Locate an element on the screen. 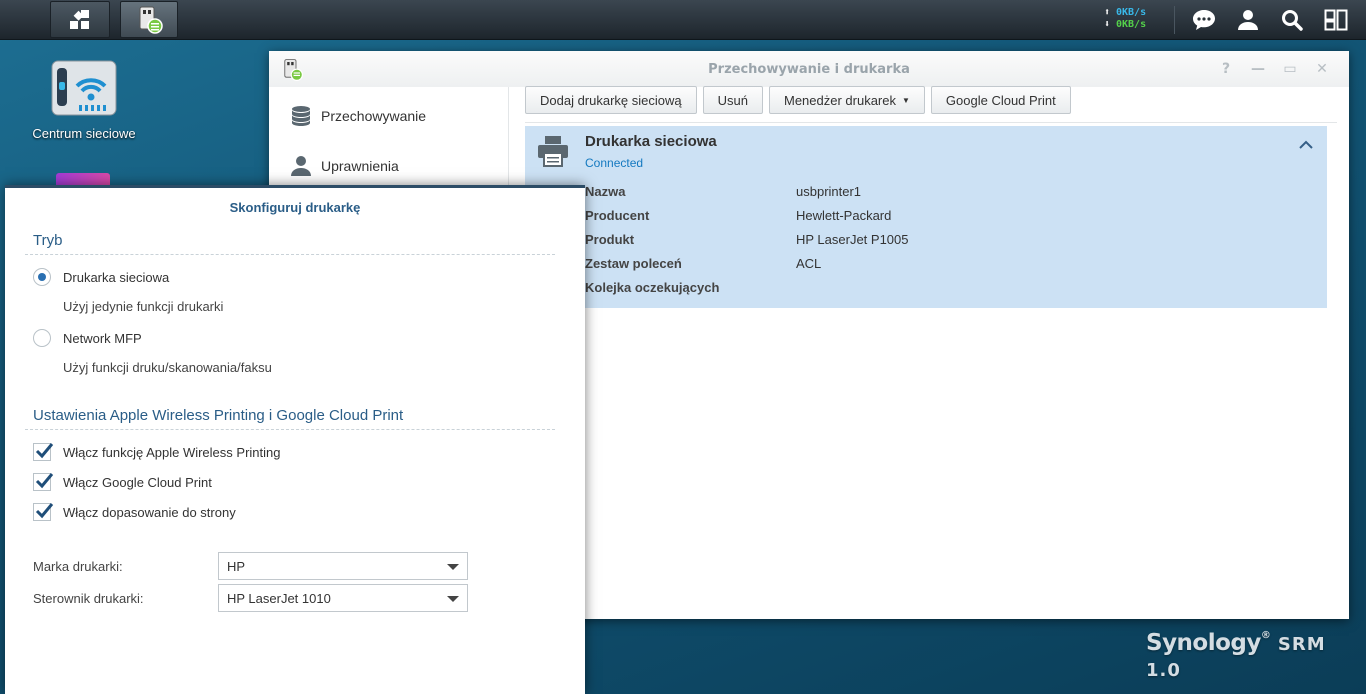 The width and height of the screenshot is (1366, 694). mode-option-network-mfp: Network MFP is located at coordinates (87, 338).